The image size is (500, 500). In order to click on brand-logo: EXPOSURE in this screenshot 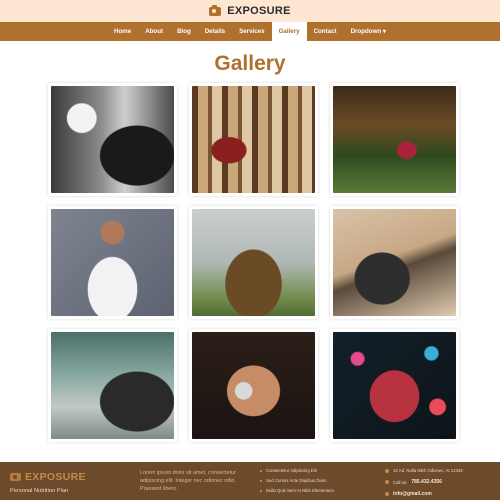, I will do `click(250, 10)`.